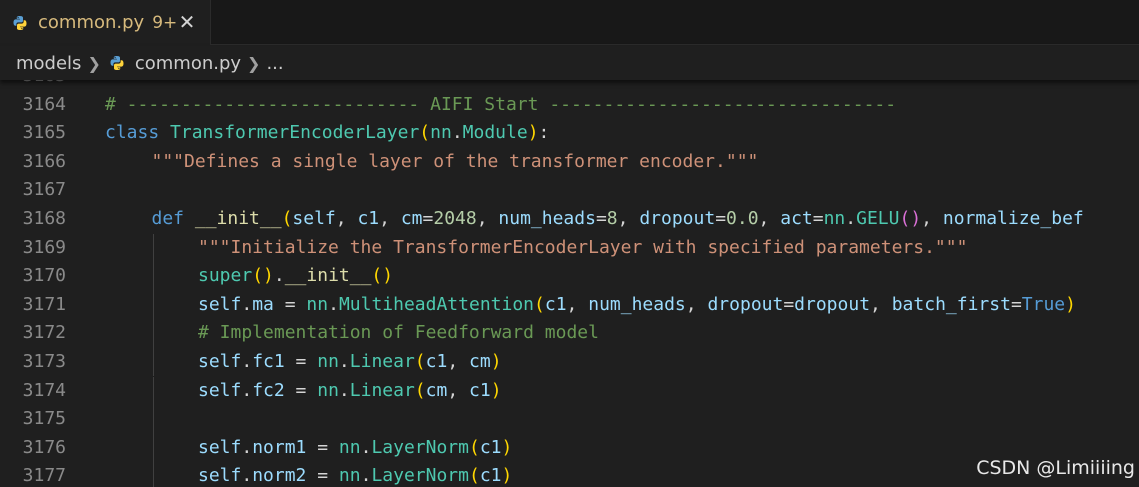 Image resolution: width=1139 pixels, height=487 pixels. Describe the element at coordinates (44, 133) in the screenshot. I see `line-number: 3165` at that location.